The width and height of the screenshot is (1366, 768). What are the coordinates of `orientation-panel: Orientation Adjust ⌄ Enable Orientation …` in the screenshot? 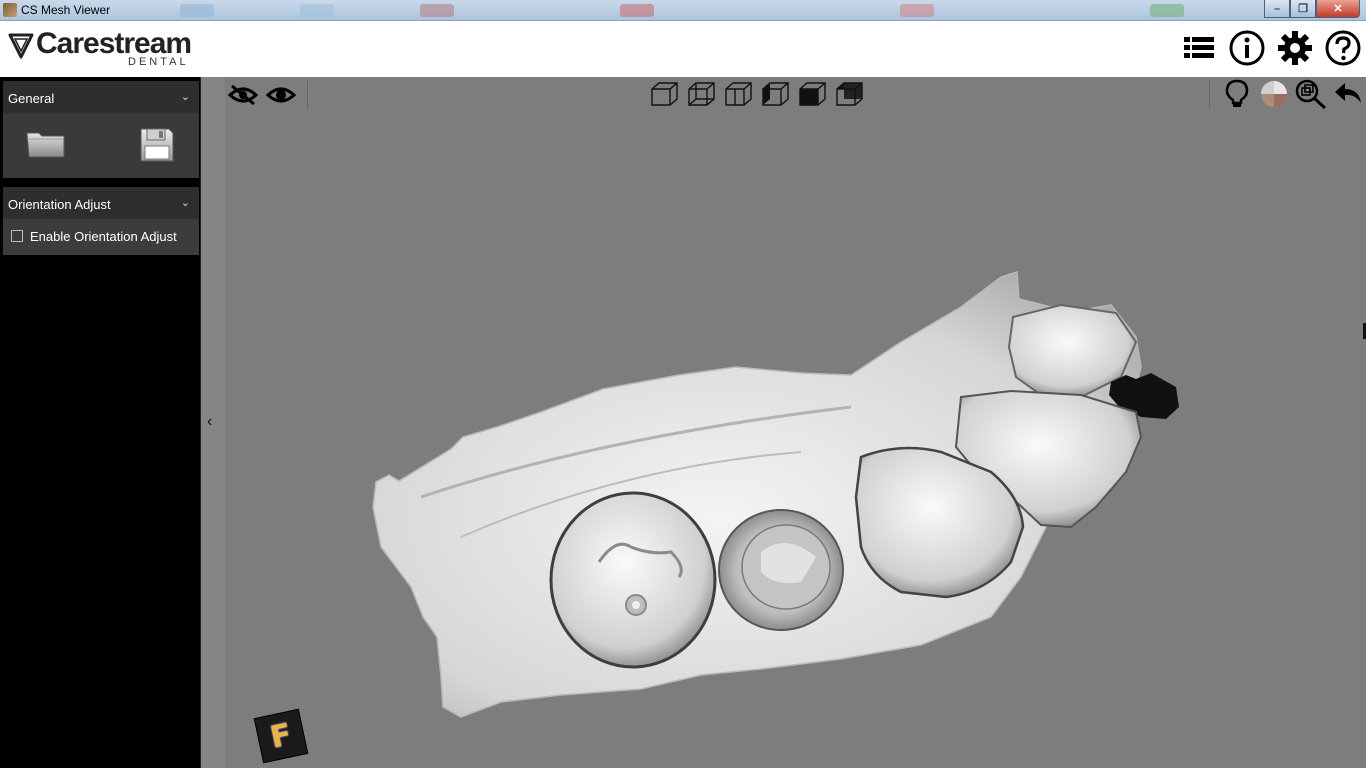 It's located at (101, 221).